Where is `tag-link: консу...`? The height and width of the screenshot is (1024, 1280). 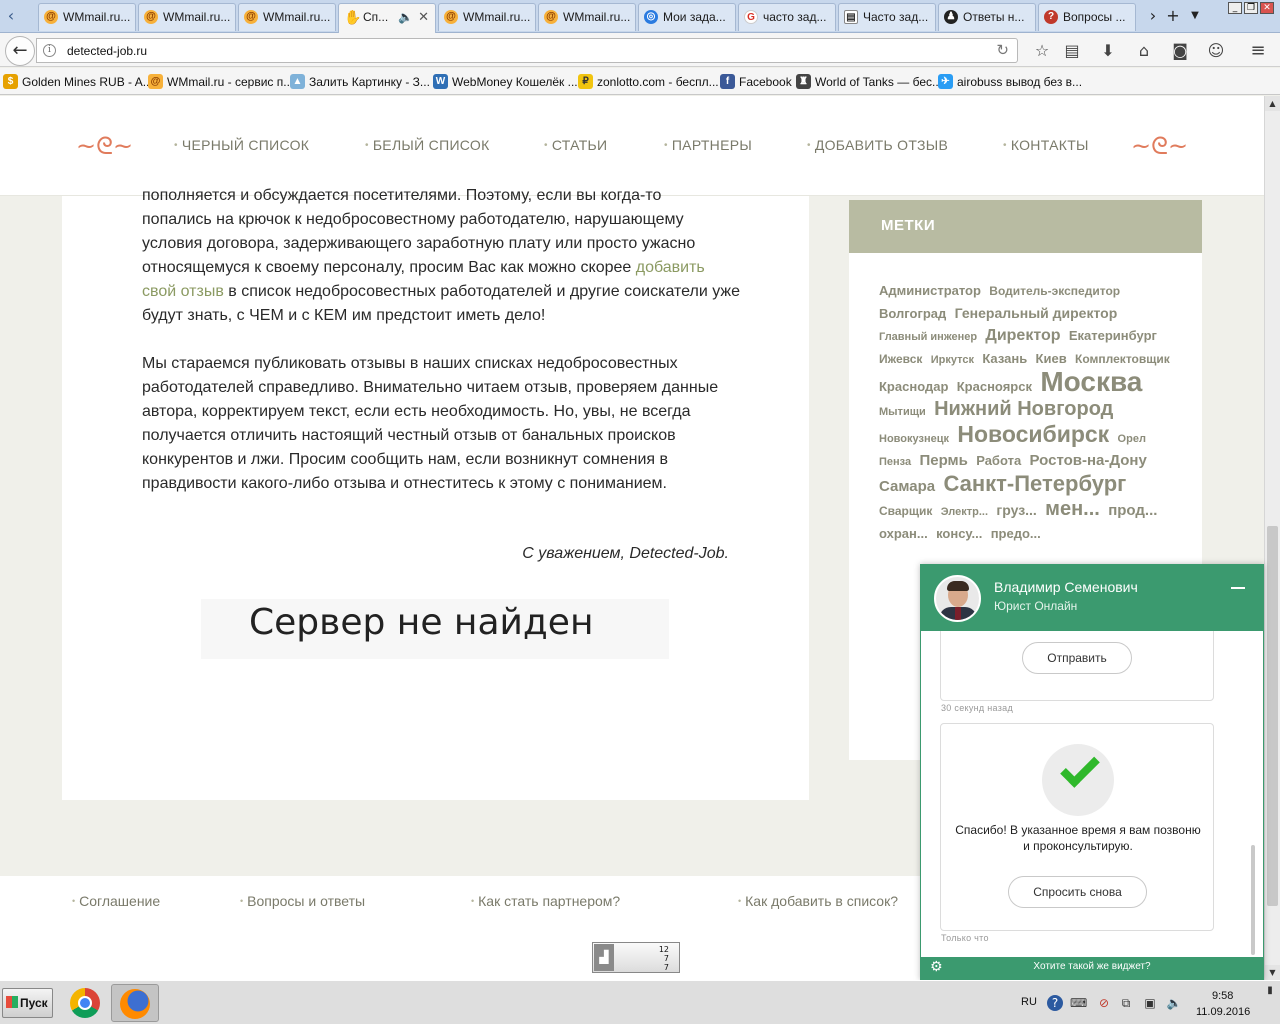
tag-link: консу... is located at coordinates (959, 533).